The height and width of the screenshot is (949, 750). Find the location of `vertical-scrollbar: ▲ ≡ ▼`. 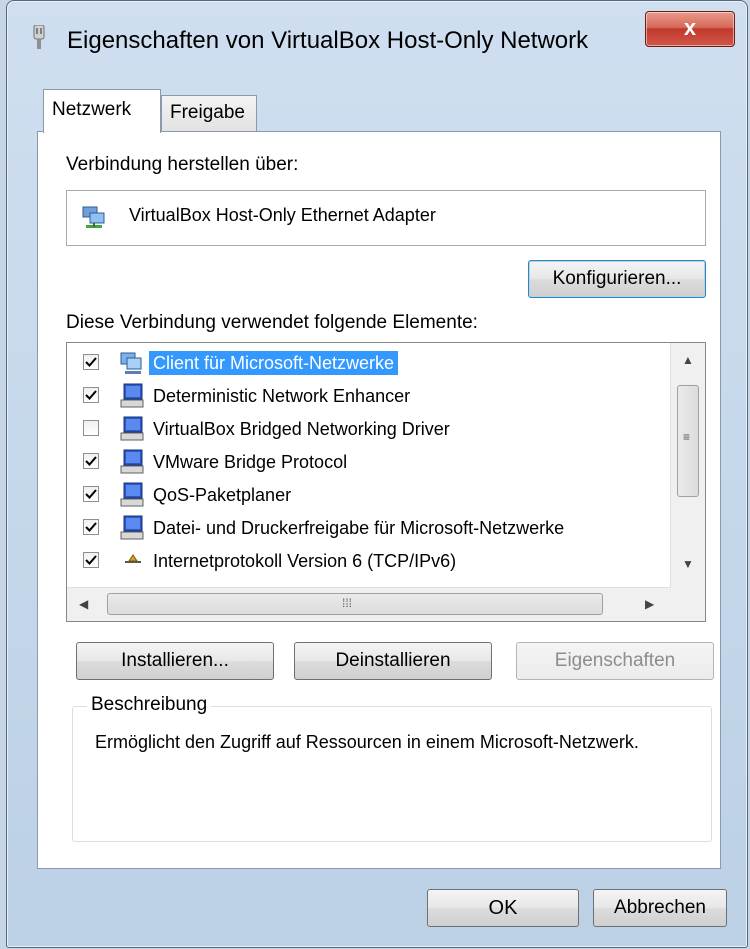

vertical-scrollbar: ▲ ≡ ▼ is located at coordinates (687, 465).